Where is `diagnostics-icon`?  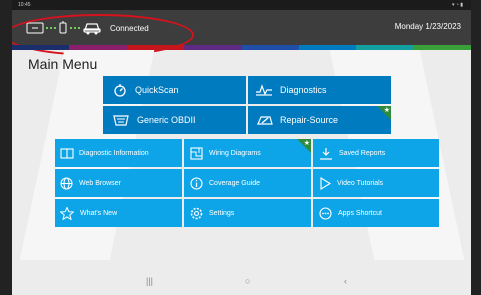
diagnostics-icon is located at coordinates (264, 90).